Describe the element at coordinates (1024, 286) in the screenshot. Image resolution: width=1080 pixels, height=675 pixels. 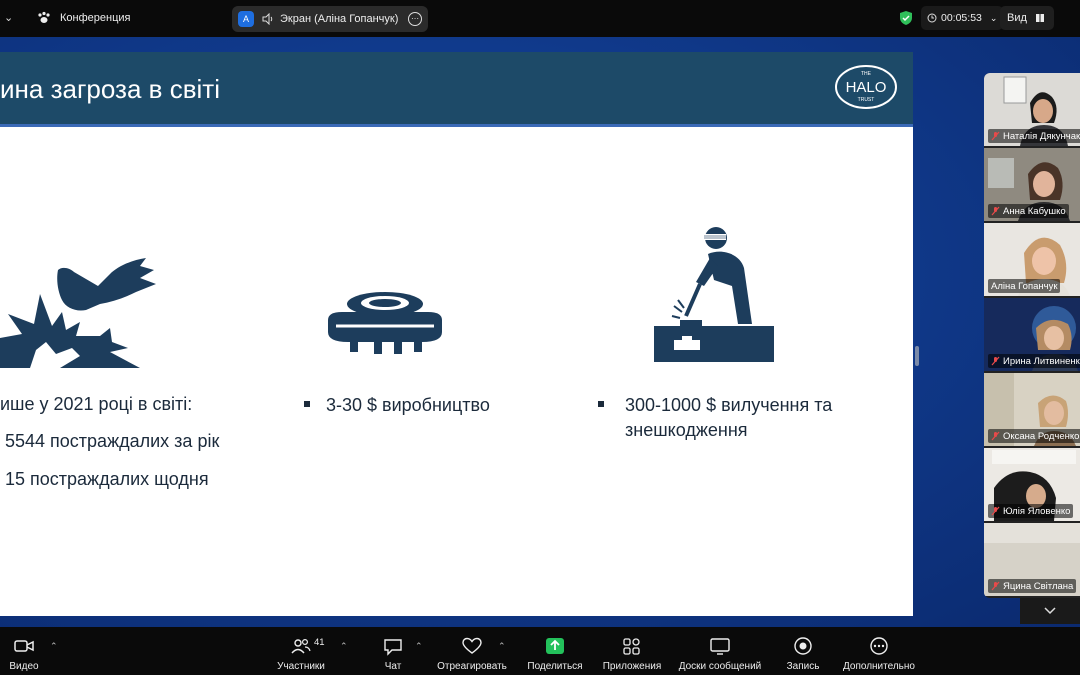
I see `participant-name-tag: Аліна Гопанчук` at that location.